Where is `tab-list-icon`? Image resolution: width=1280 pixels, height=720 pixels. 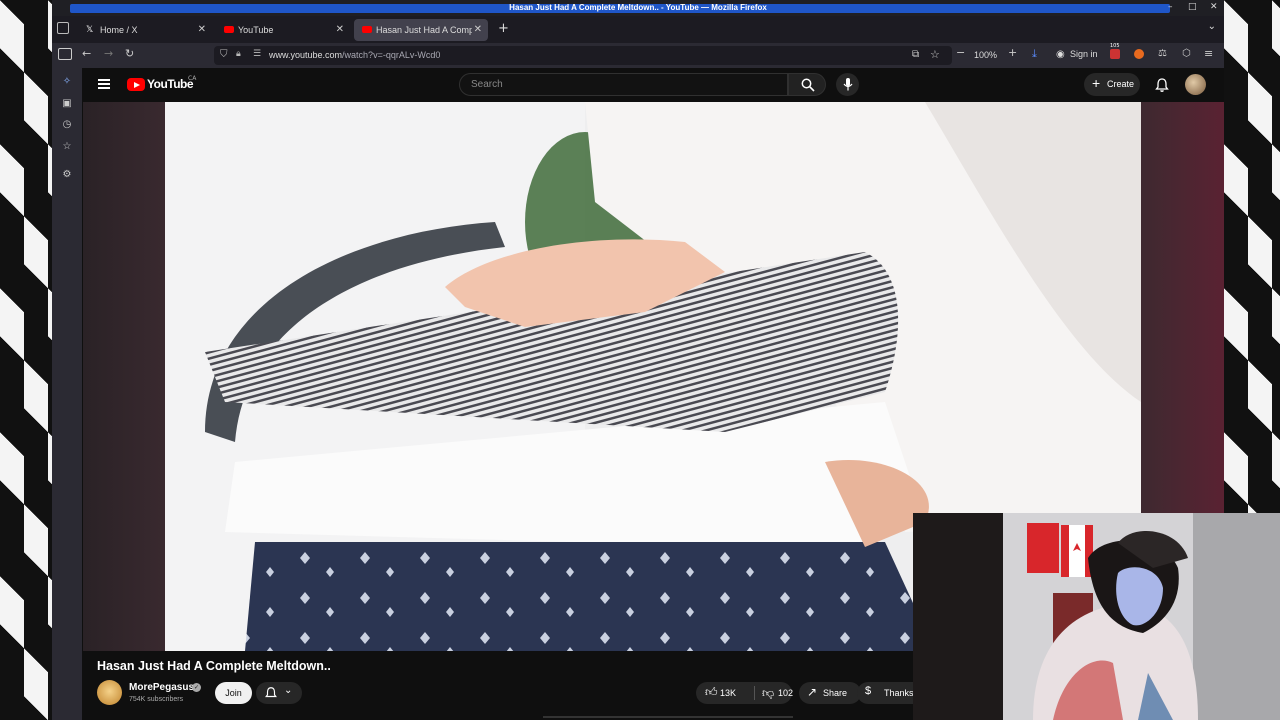
tab-list-icon is located at coordinates (63, 28).